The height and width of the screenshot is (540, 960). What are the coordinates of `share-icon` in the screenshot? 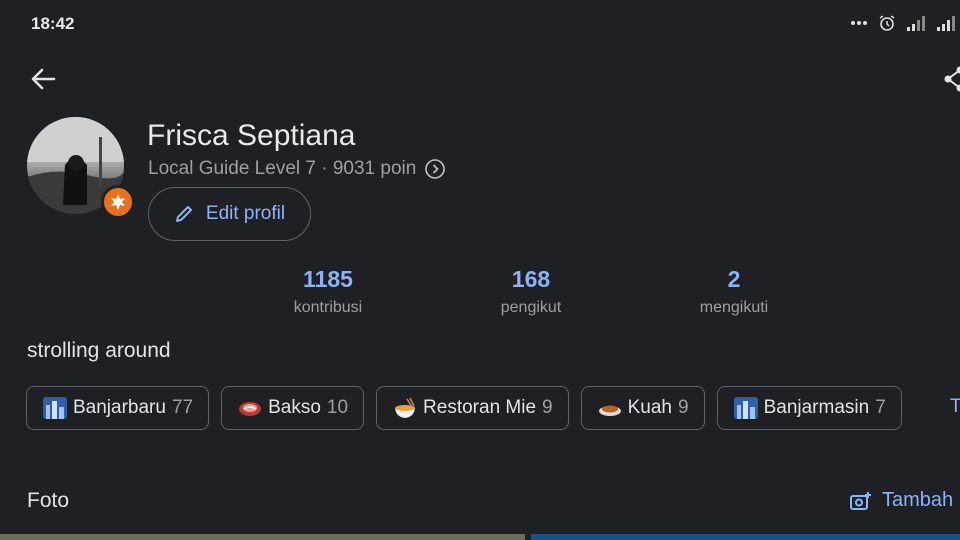 It's located at (950, 79).